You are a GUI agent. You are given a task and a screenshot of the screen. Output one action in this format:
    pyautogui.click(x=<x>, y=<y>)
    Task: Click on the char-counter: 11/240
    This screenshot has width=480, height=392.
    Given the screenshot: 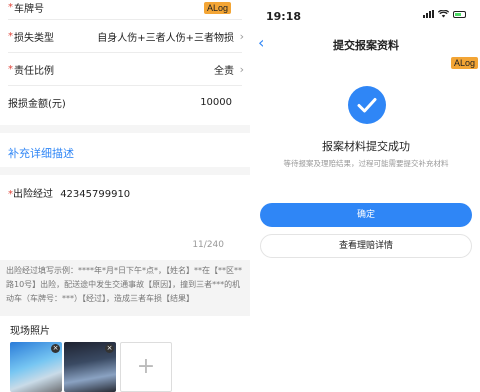 What is the action you would take?
    pyautogui.click(x=208, y=245)
    